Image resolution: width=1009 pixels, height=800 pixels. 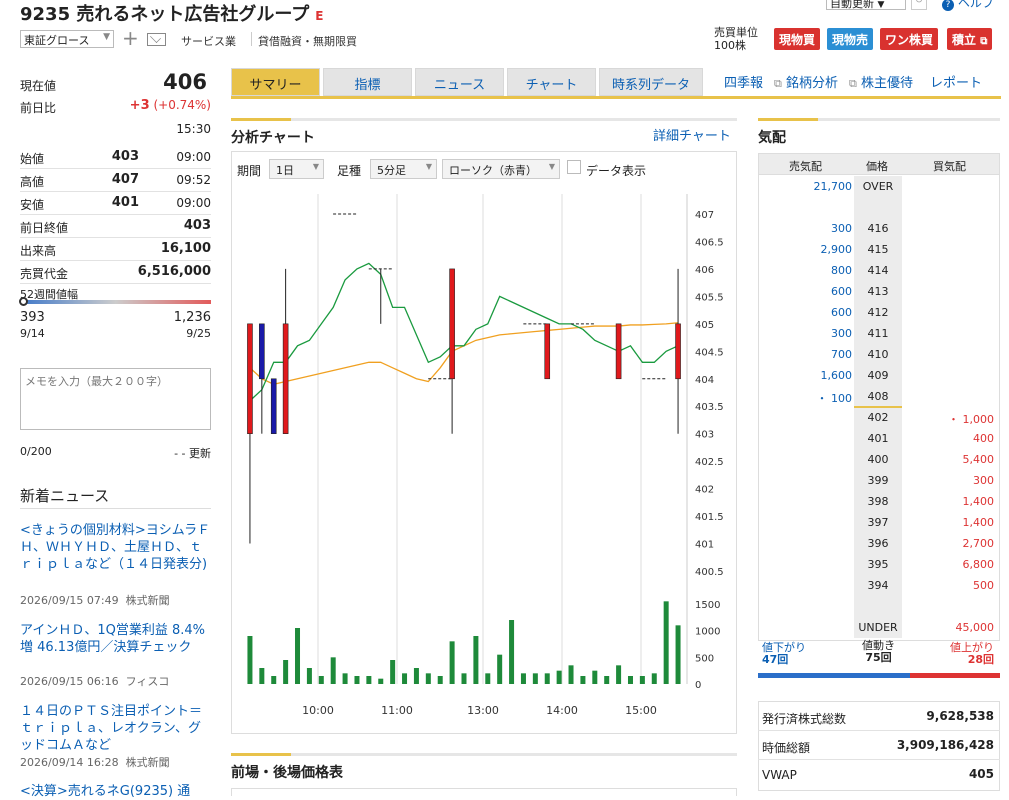 What do you see at coordinates (879, 438) in the screenshot?
I see `board-row: 401 400` at bounding box center [879, 438].